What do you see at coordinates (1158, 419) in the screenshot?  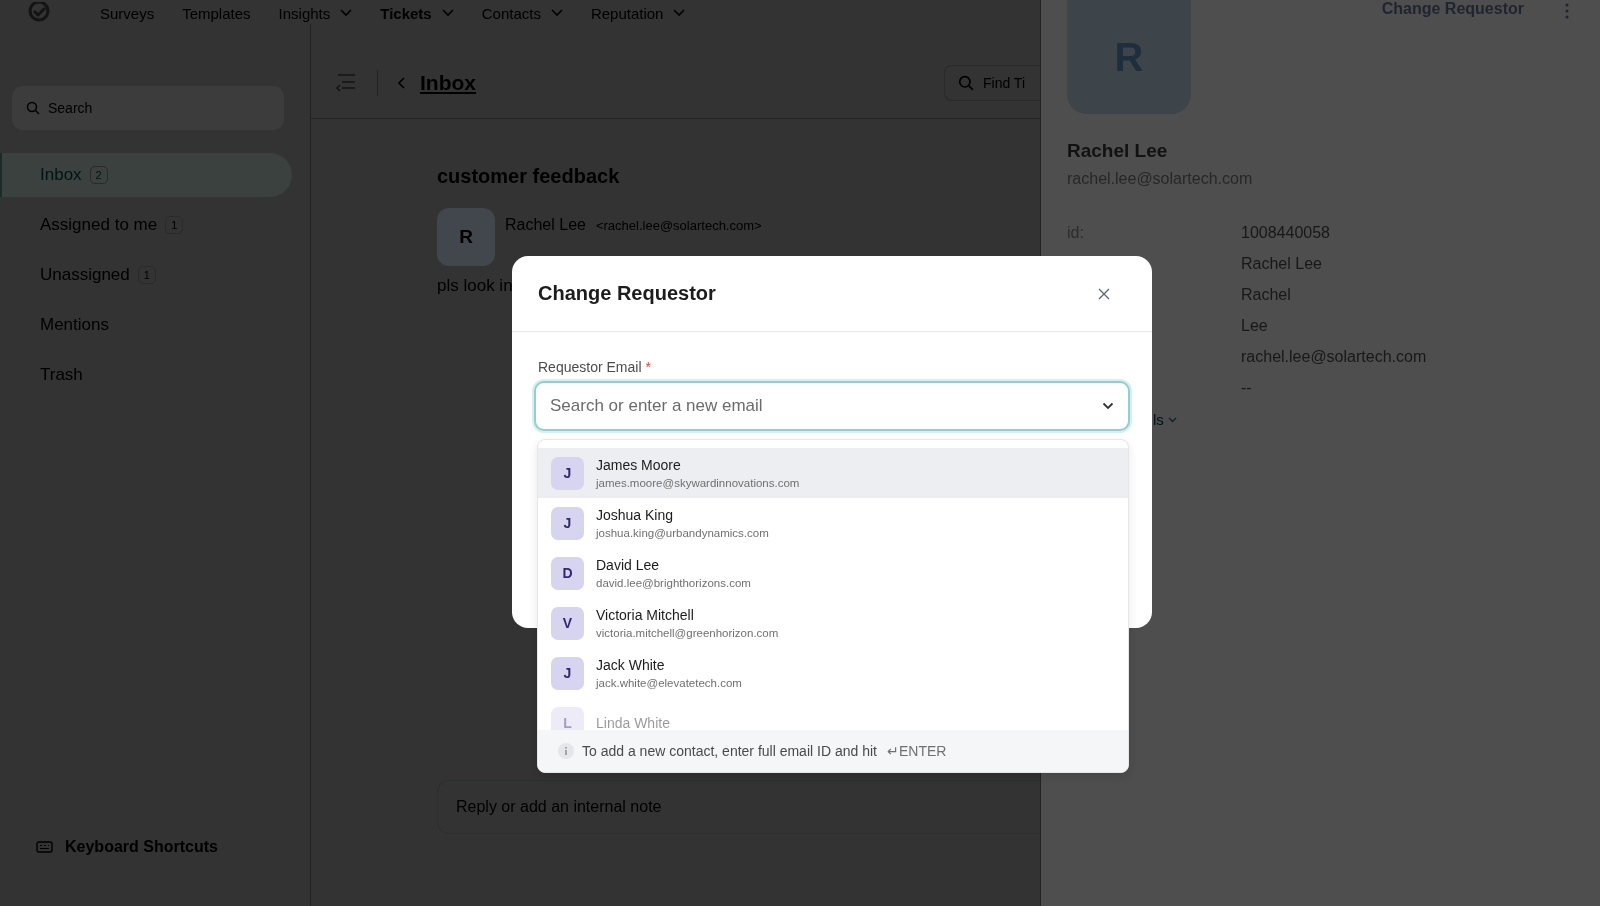 I see `details-link: ls` at bounding box center [1158, 419].